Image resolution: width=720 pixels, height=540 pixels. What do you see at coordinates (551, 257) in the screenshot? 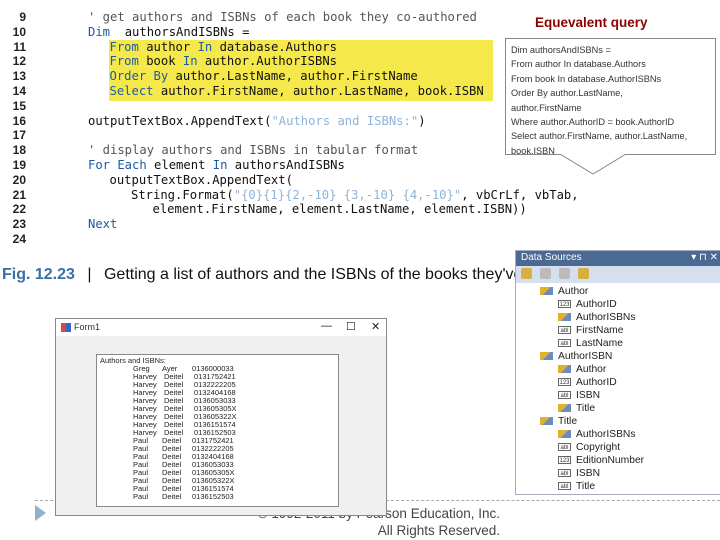
I see `panel-title: Data Sources` at bounding box center [551, 257].